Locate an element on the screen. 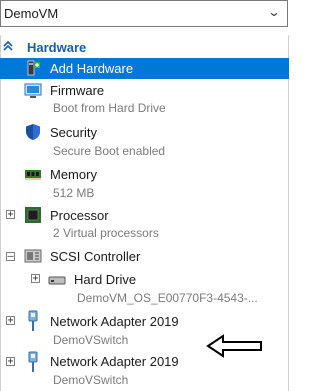 The image size is (320, 391). collapse-minus-icon: – is located at coordinates (10, 257).